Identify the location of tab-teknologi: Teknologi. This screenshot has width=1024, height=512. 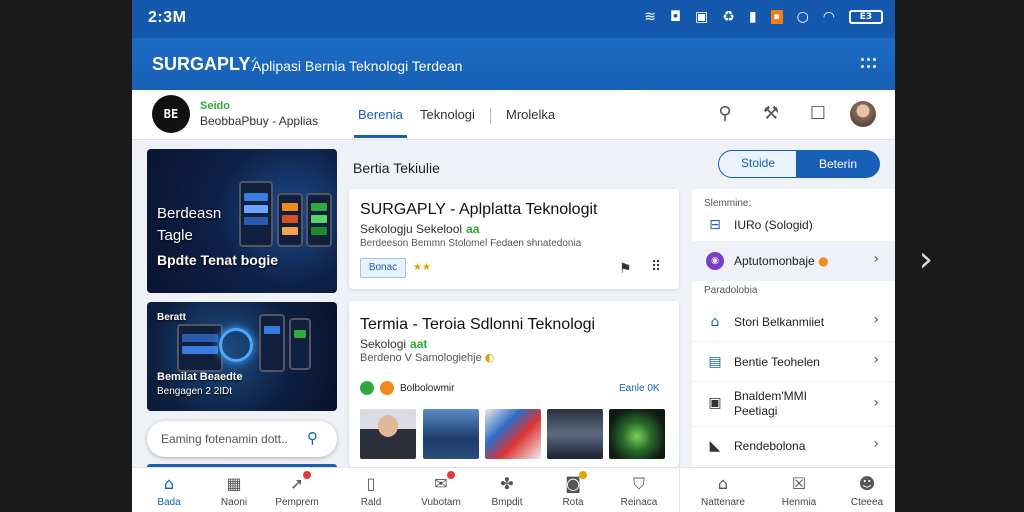
(447, 114).